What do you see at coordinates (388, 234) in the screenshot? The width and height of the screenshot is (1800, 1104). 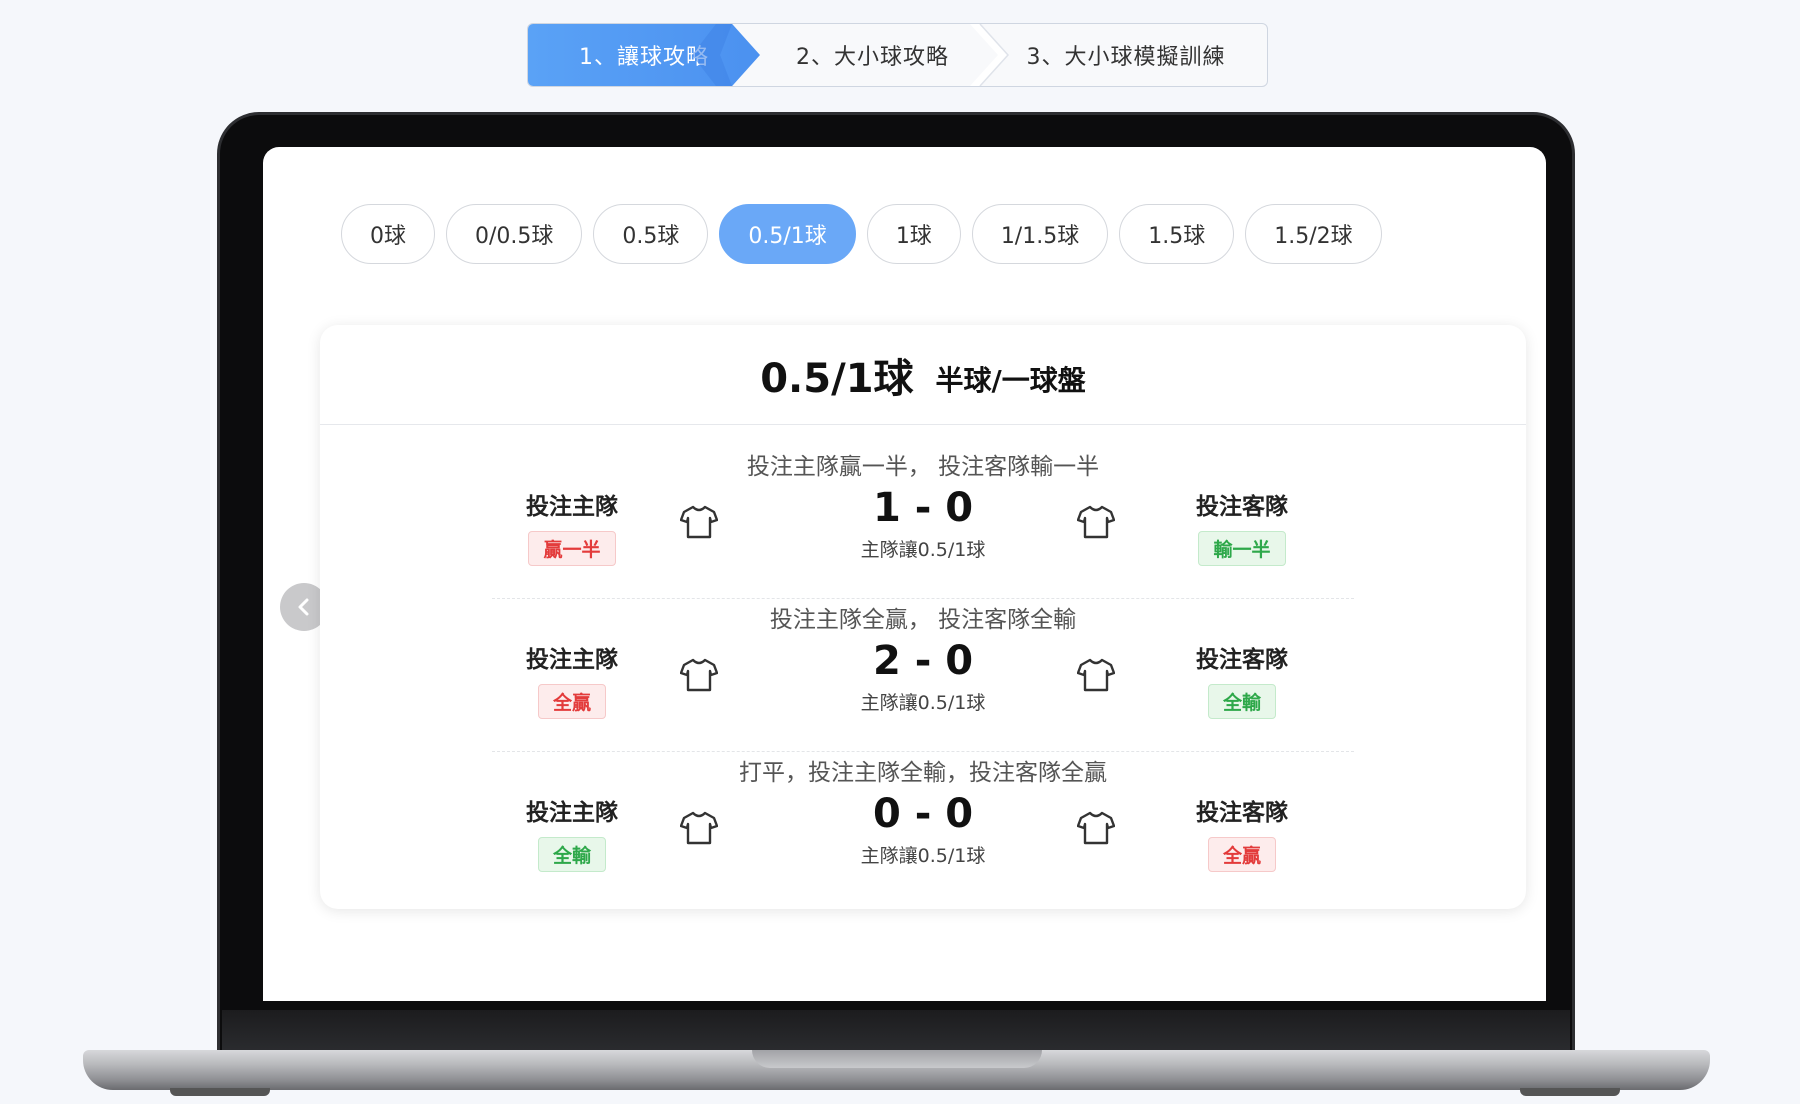 I see `tab-handicap-0: 0球` at bounding box center [388, 234].